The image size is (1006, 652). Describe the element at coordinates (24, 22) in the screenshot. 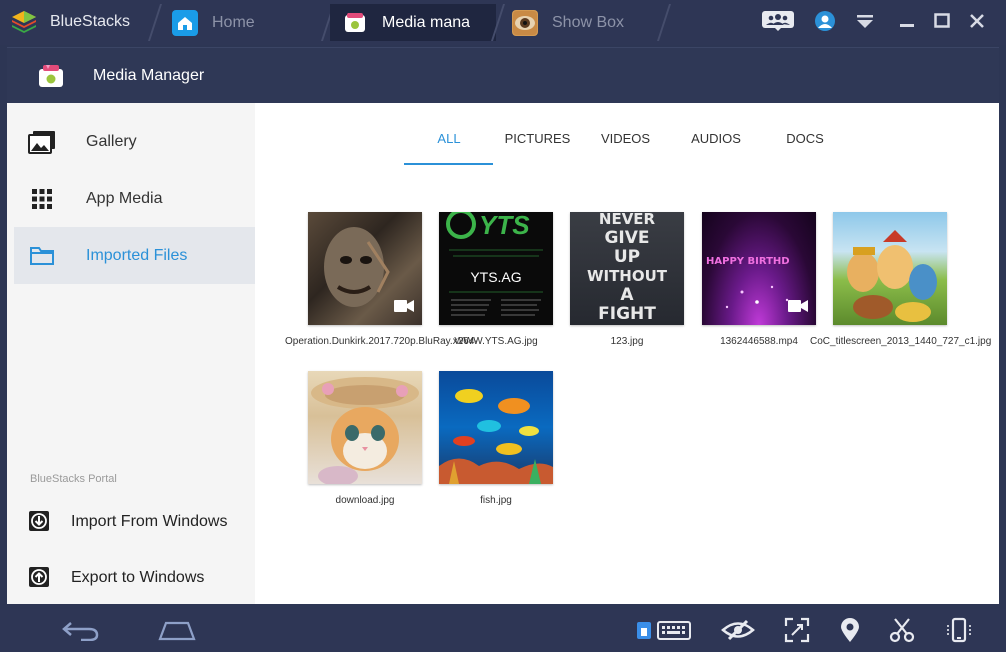

I see `bluestacks-logo-icon` at that location.